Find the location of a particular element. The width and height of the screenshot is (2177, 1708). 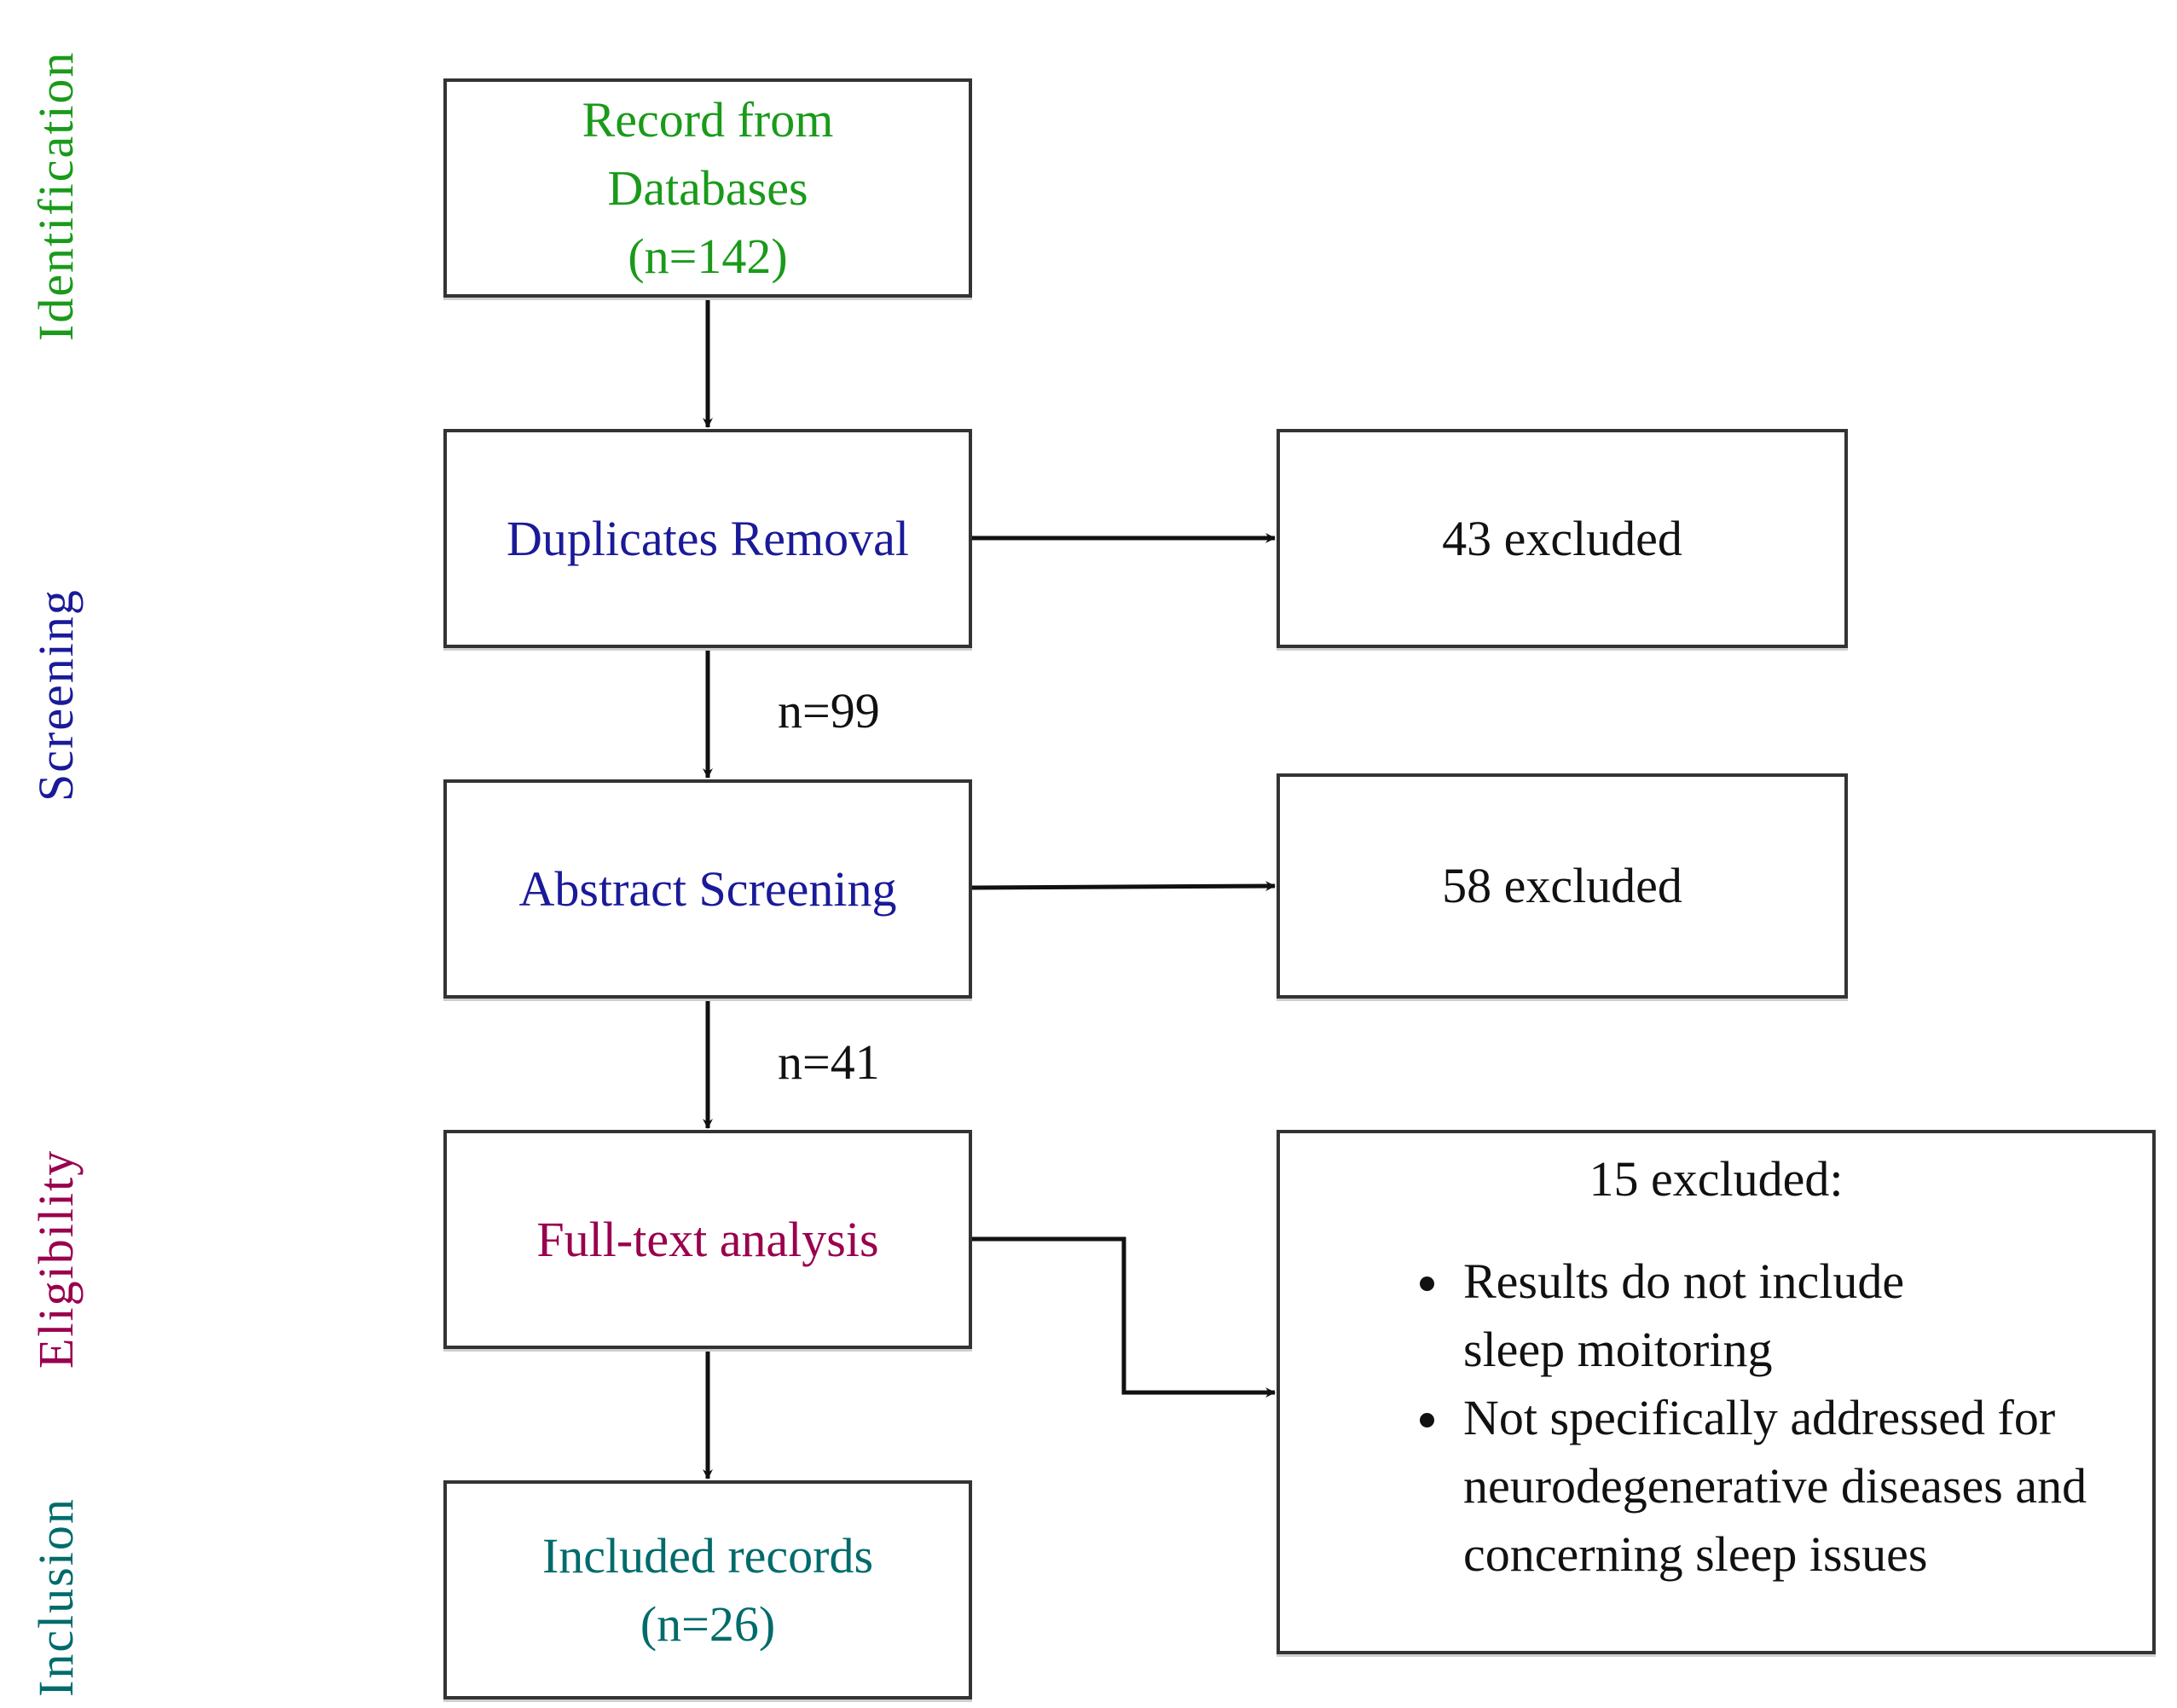

records-box-count: (n=142) is located at coordinates (708, 256).